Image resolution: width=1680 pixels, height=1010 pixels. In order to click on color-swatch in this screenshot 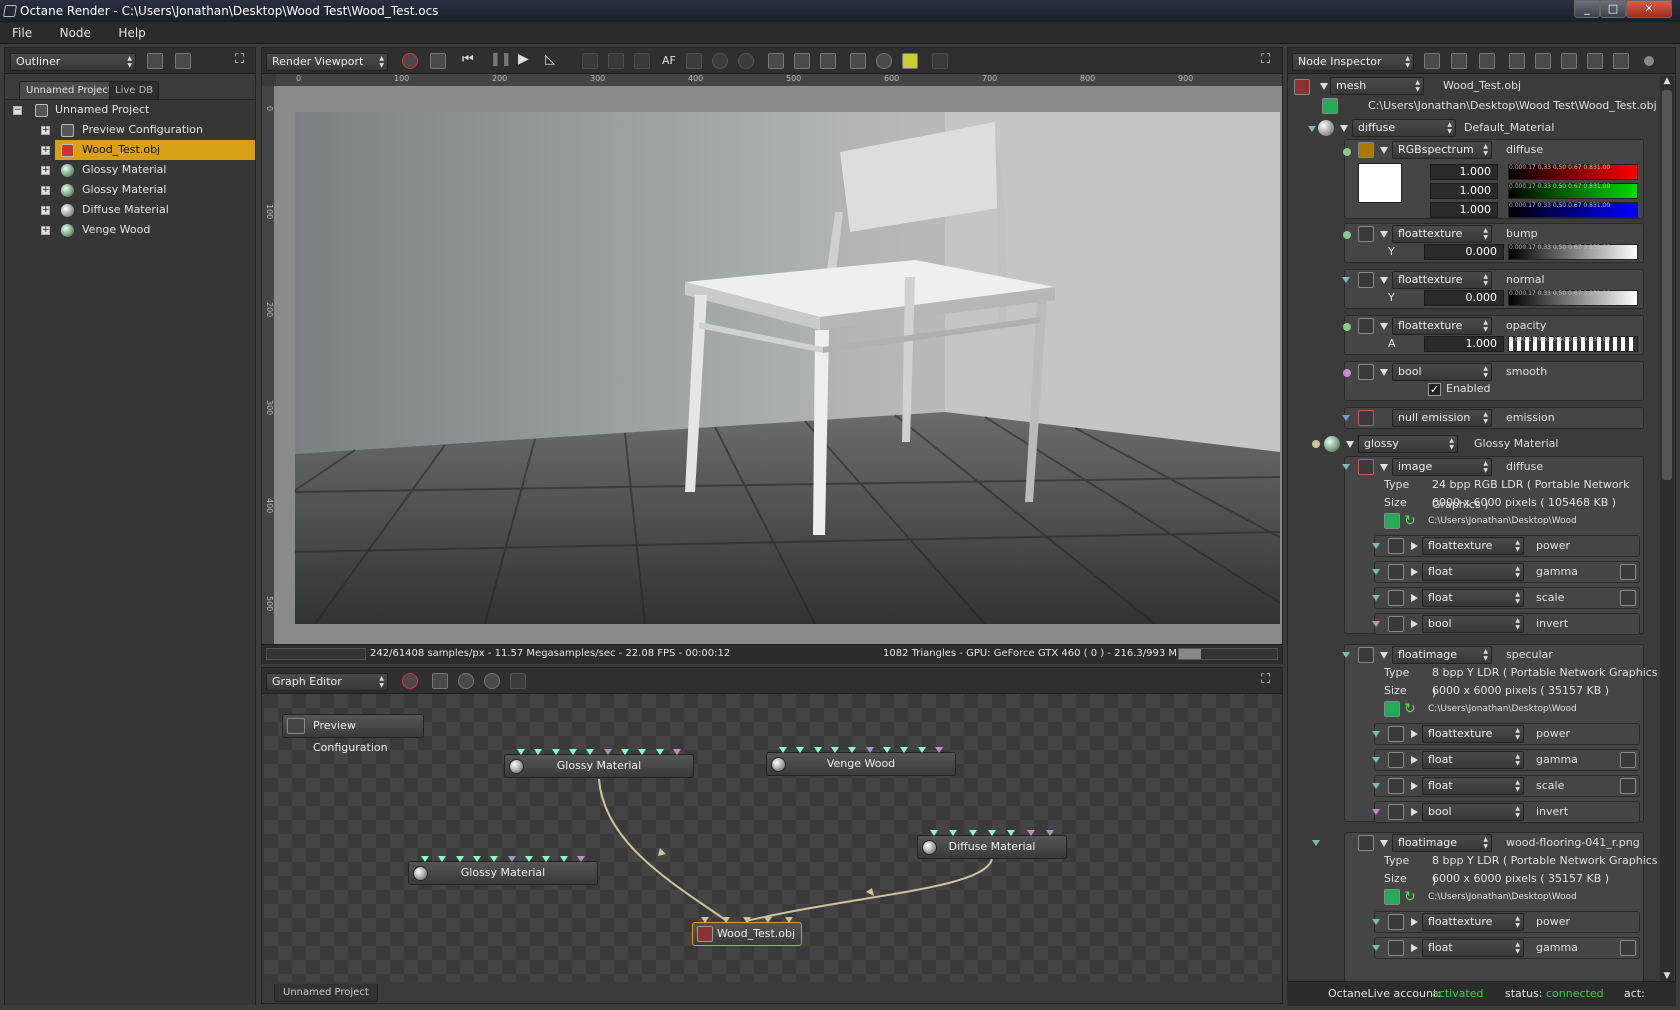, I will do `click(1380, 183)`.